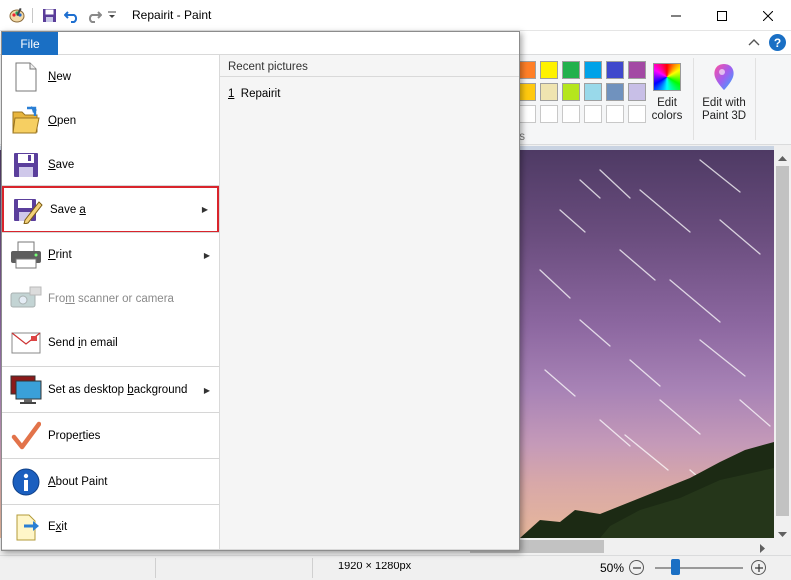 This screenshot has height=580, width=791. Describe the element at coordinates (60, 77) in the screenshot. I see `menu-item-label: New` at that location.